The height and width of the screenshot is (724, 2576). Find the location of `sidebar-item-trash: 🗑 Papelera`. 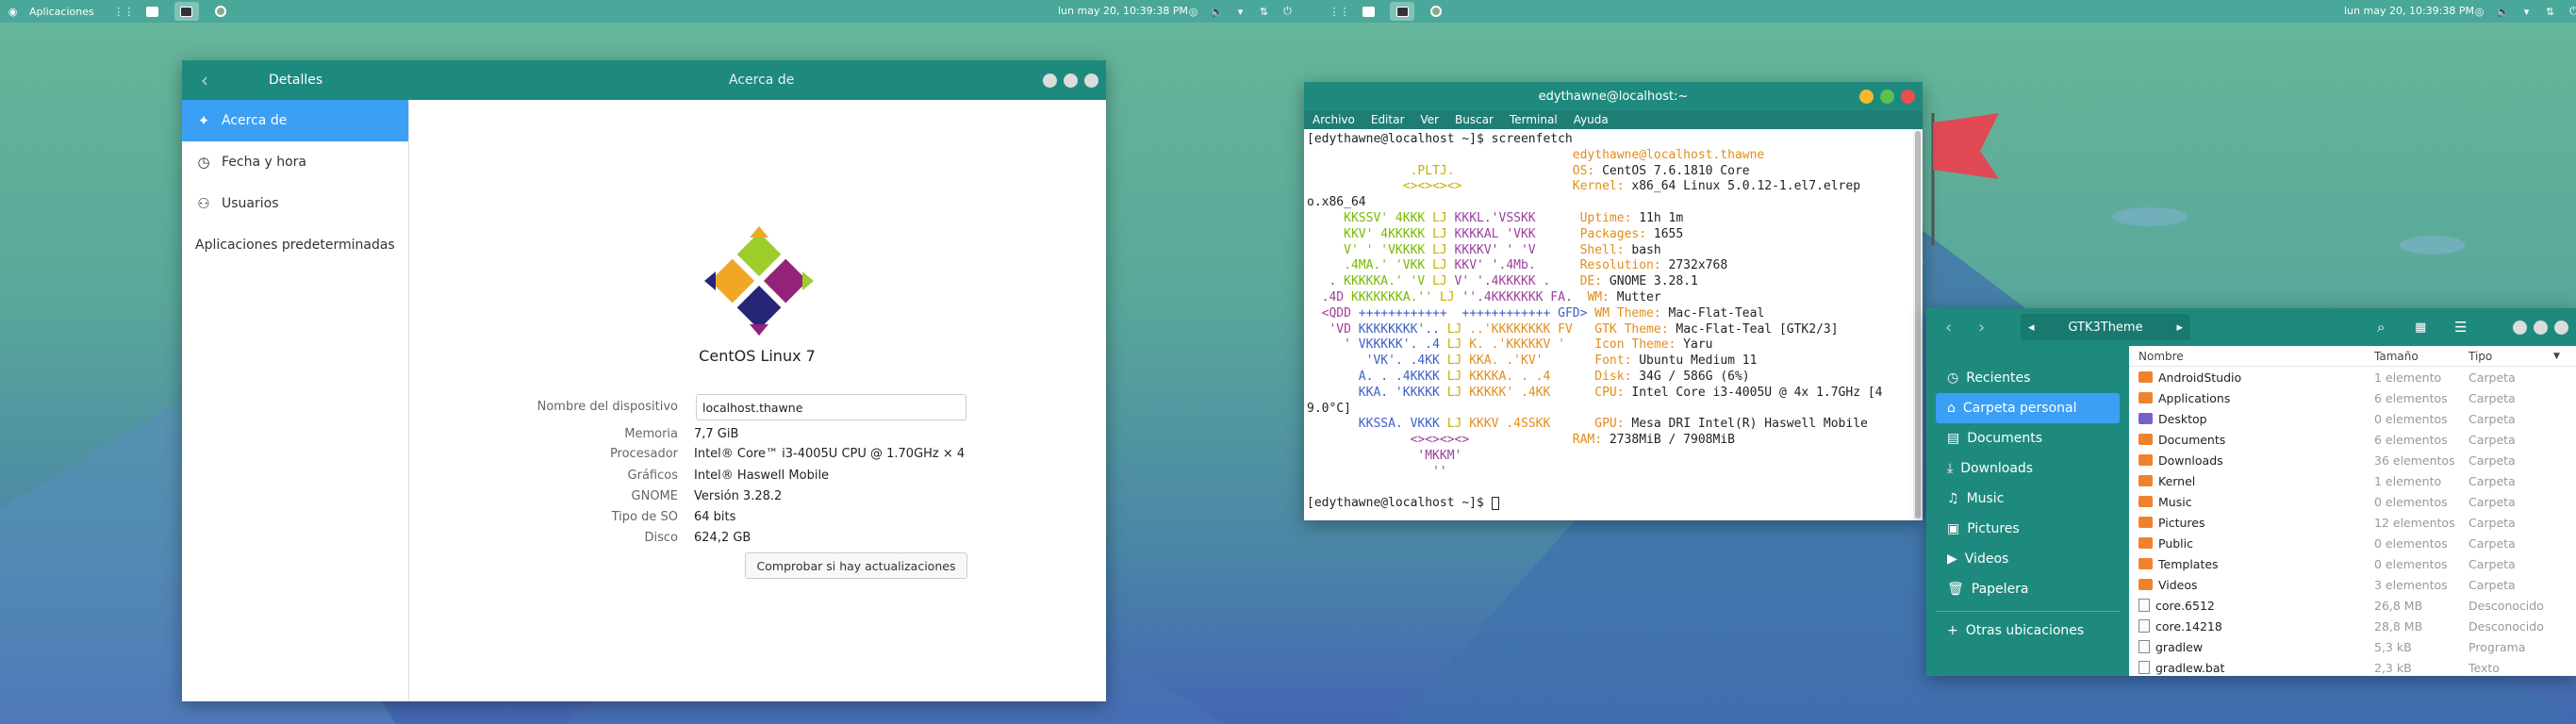

sidebar-item-trash: 🗑 Papelera is located at coordinates (2027, 589).